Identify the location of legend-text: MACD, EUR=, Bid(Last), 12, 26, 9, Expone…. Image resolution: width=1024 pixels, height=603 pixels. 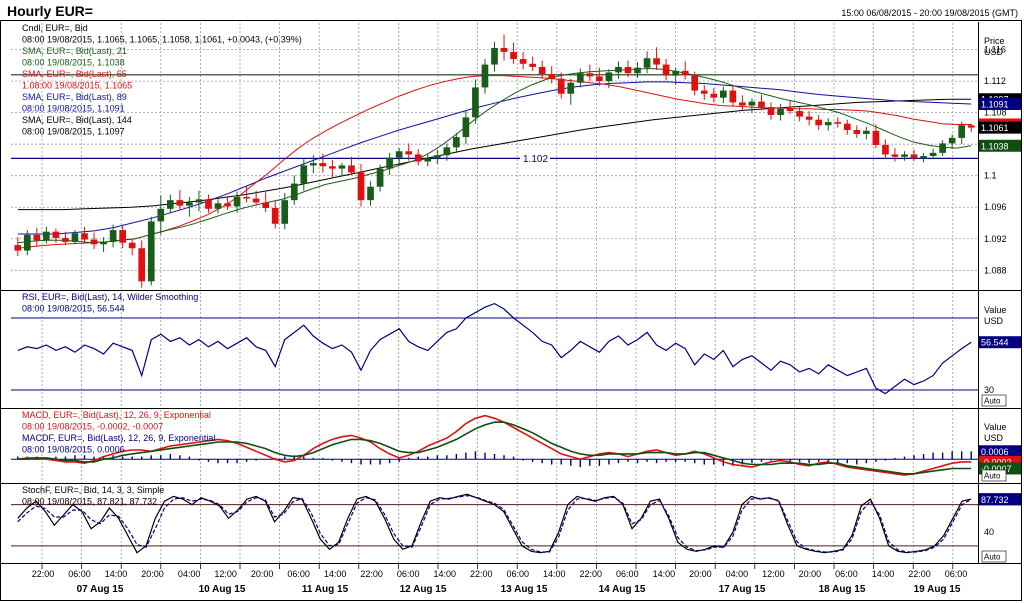
(116, 415).